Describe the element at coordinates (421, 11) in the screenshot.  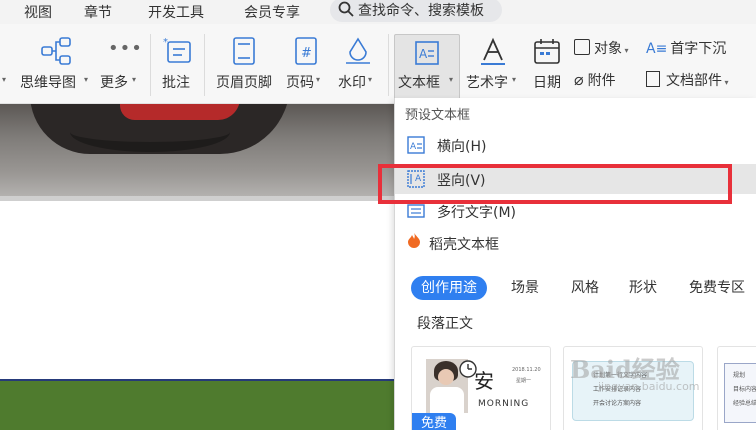
I see `search-placeholder: 查找命令、搜索模板` at that location.